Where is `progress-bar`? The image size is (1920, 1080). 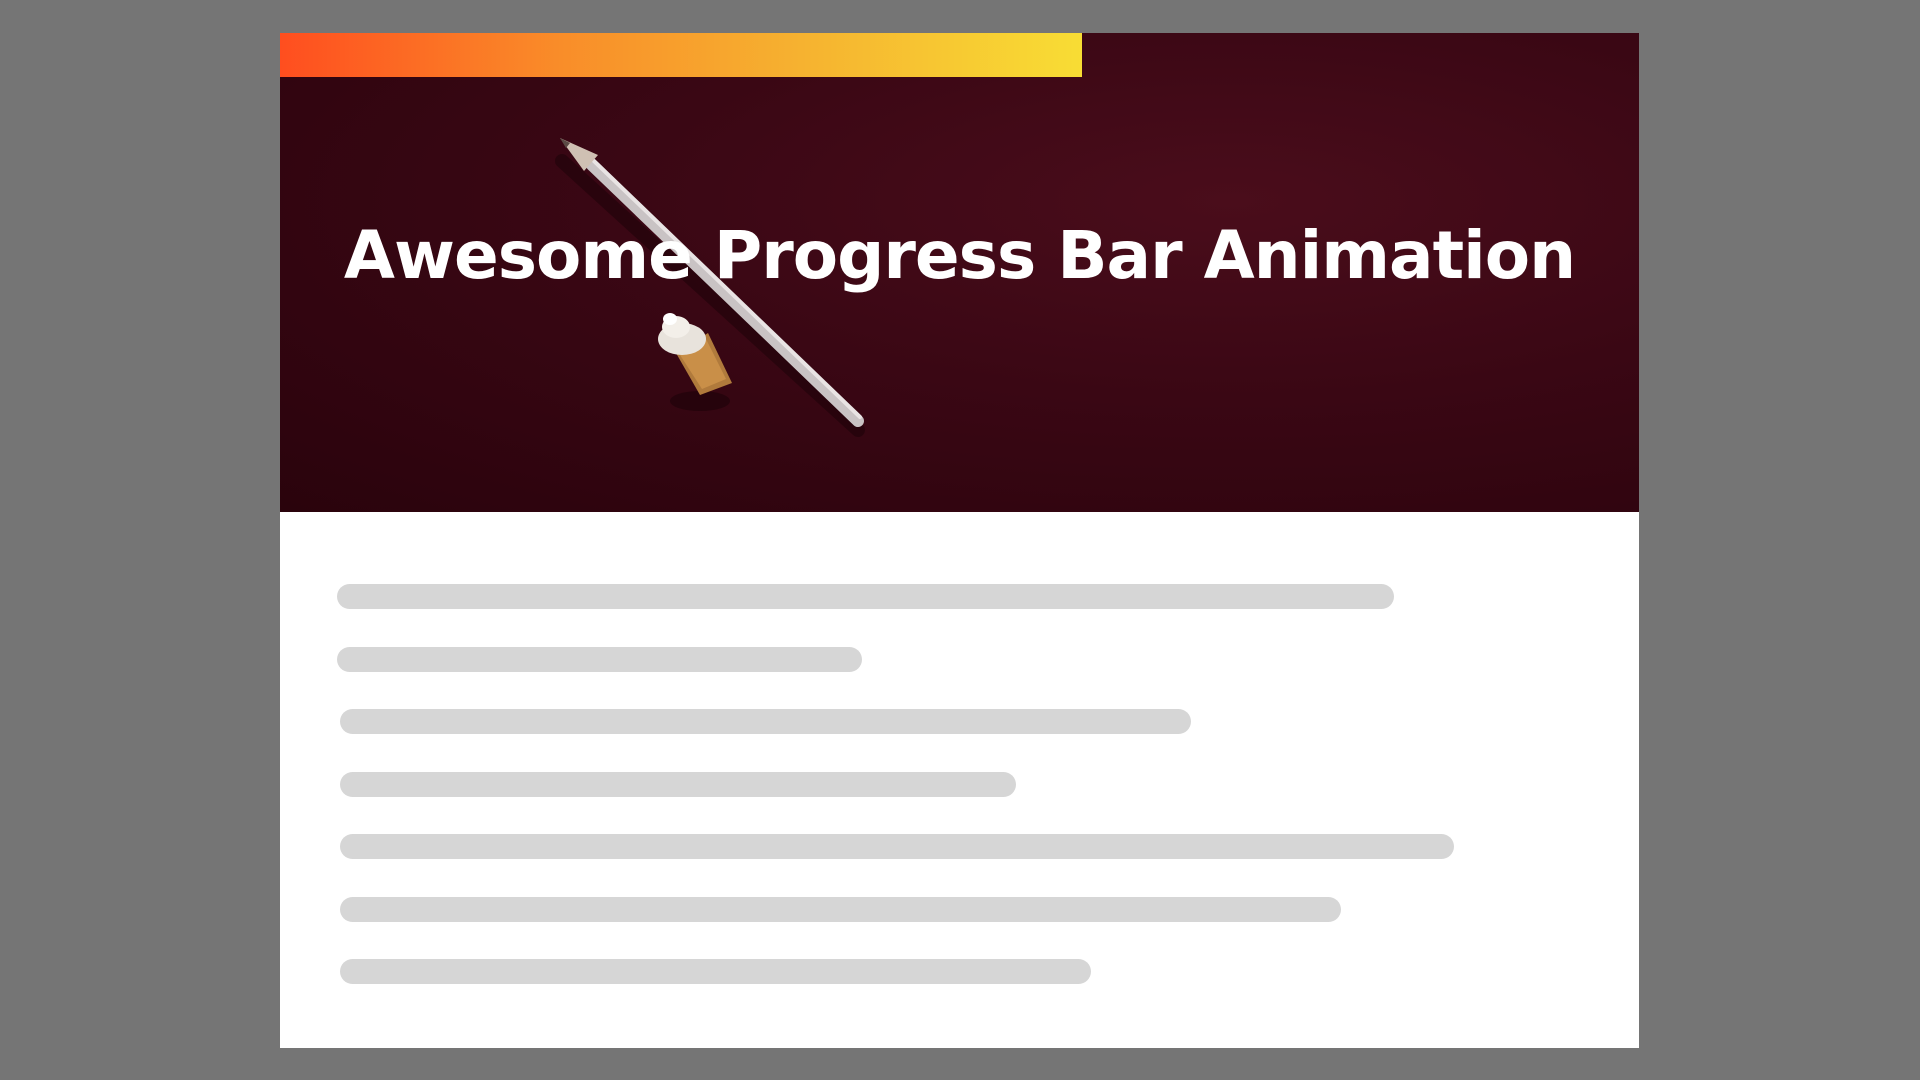 progress-bar is located at coordinates (959, 55).